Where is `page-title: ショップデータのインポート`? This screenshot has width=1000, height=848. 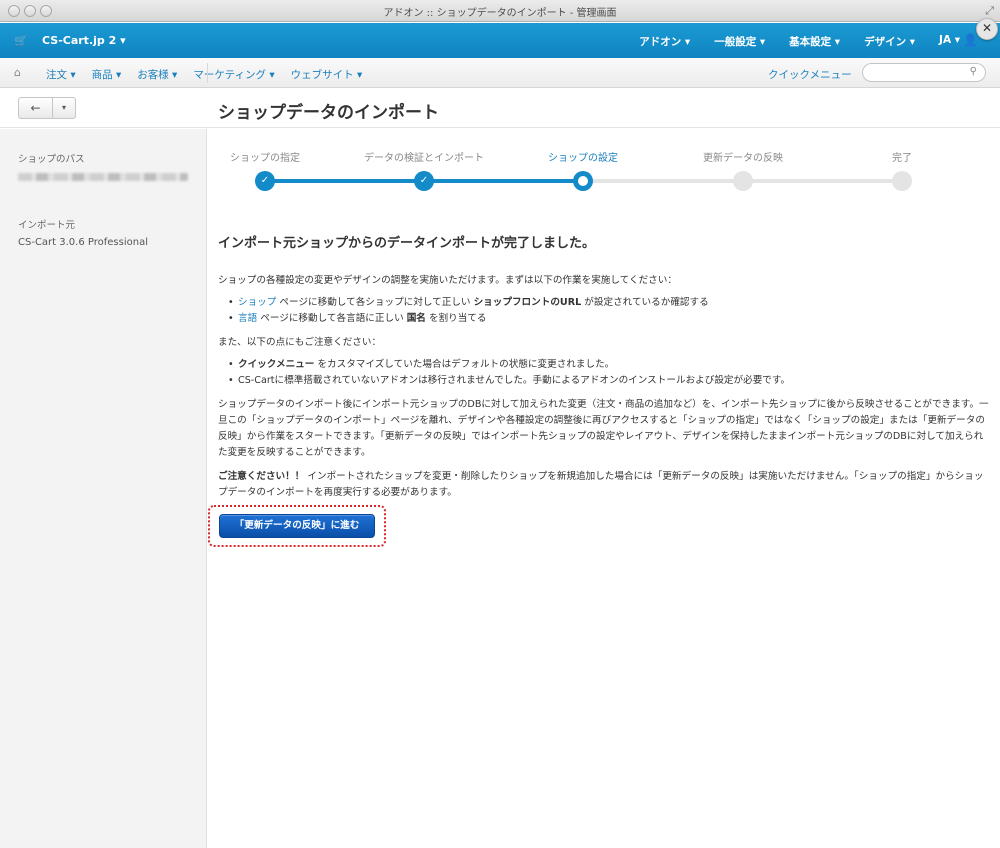 page-title: ショップデータのインポート is located at coordinates (328, 113).